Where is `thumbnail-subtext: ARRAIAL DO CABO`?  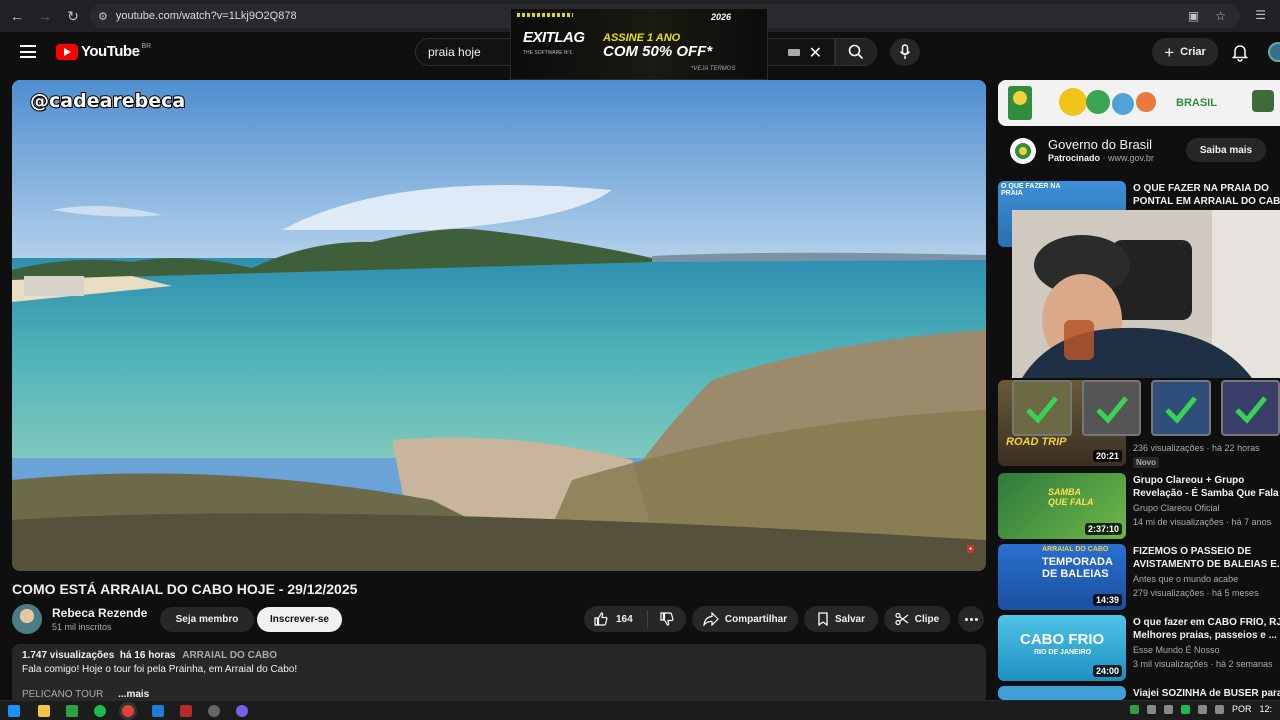 thumbnail-subtext: ARRAIAL DO CABO is located at coordinates (1075, 549).